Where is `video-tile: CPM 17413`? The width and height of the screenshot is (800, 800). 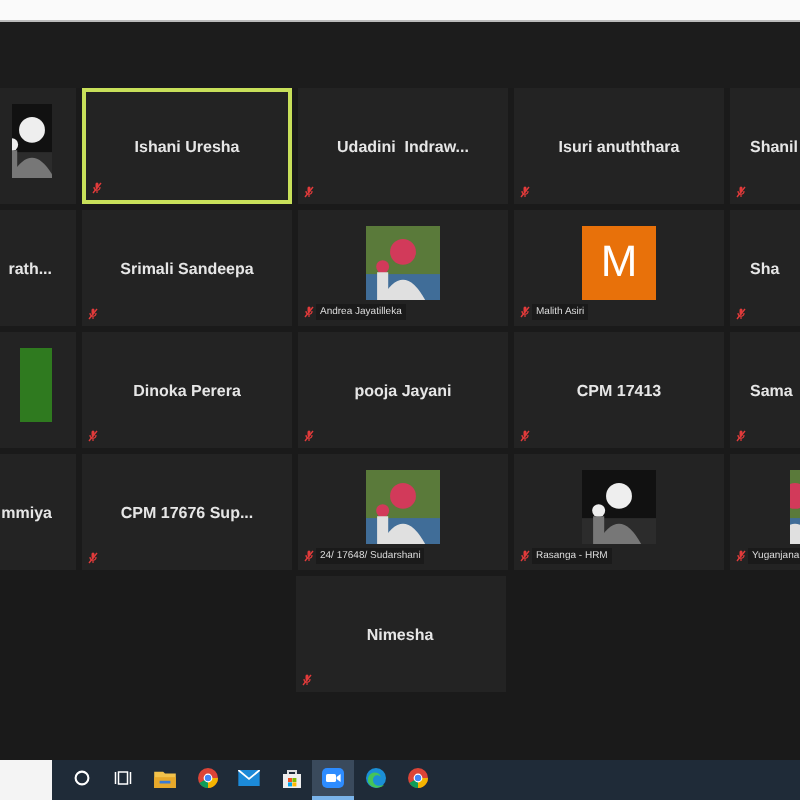
video-tile: CPM 17413 is located at coordinates (619, 390).